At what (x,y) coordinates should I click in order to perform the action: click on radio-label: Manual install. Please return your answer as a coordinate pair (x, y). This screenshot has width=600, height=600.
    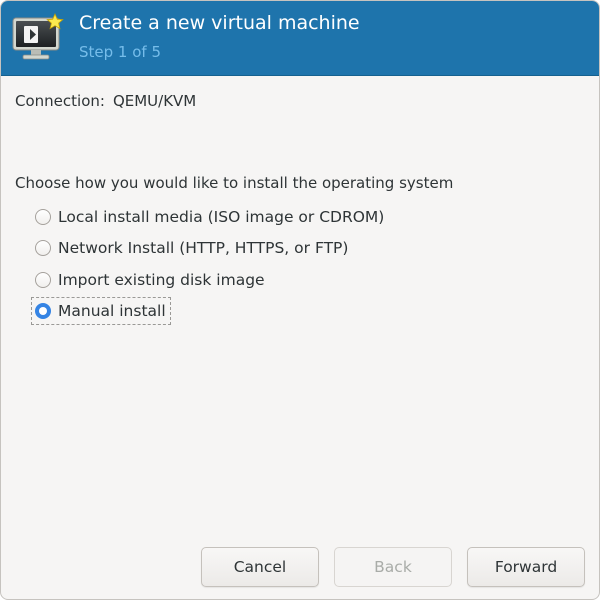
    Looking at the image, I should click on (112, 311).